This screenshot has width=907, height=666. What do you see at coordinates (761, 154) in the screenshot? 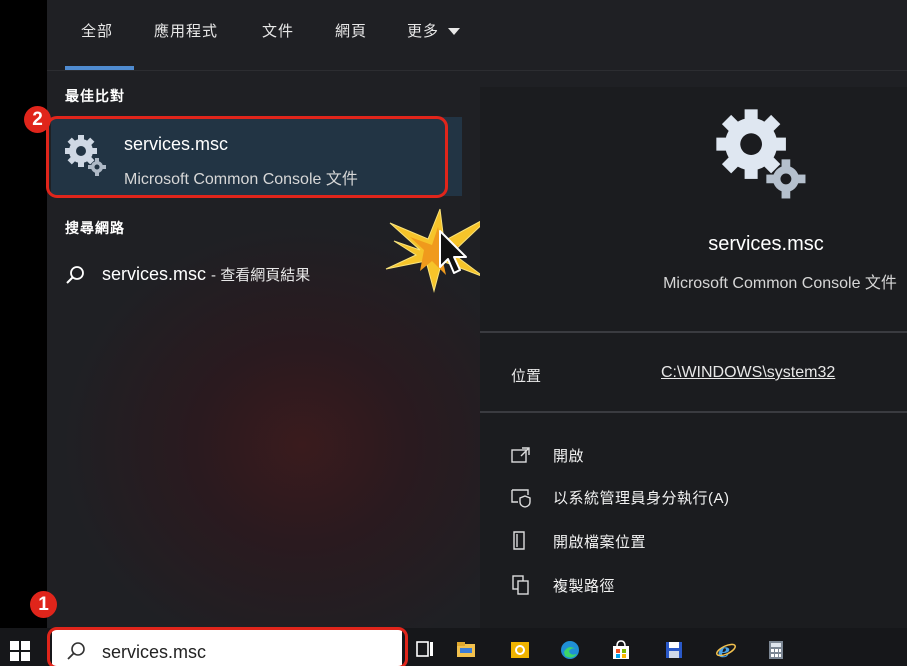
I see `gears-icon` at bounding box center [761, 154].